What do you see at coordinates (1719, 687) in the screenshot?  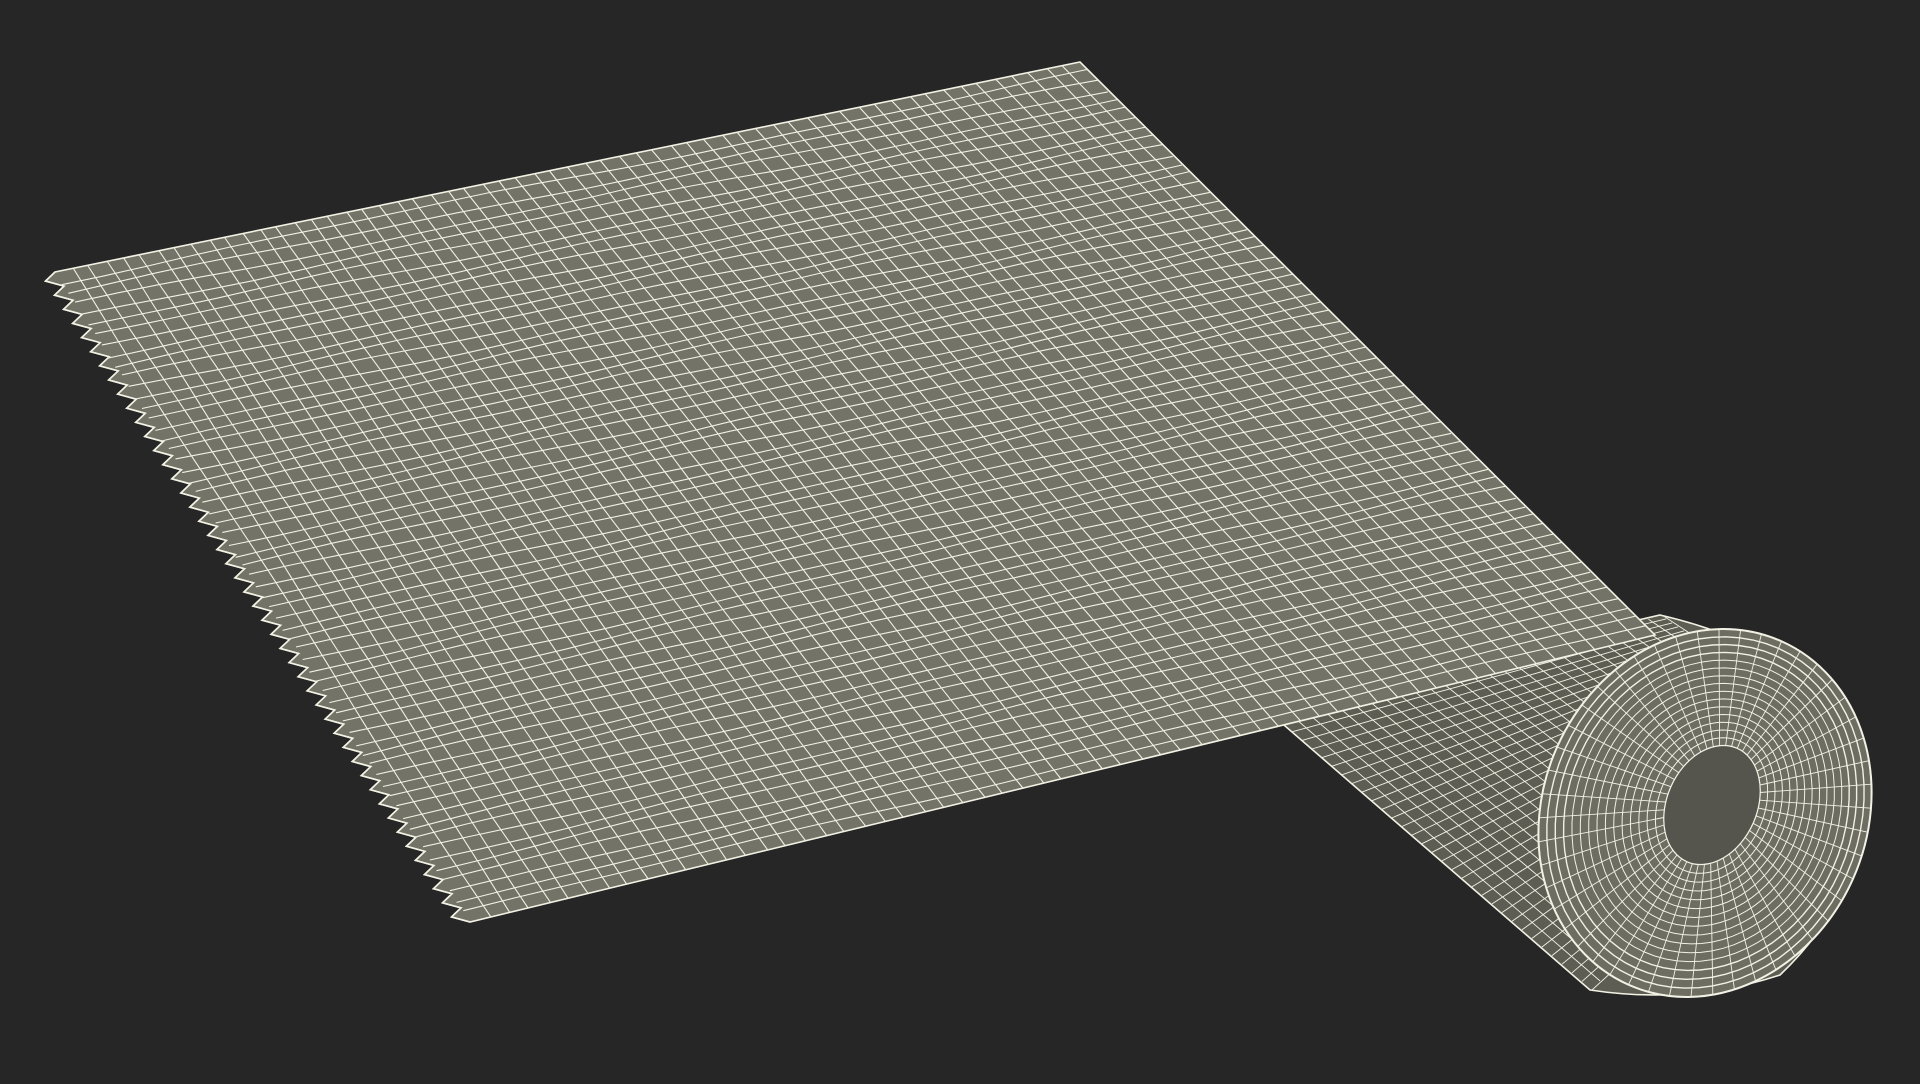 I see `mesh-edge` at bounding box center [1719, 687].